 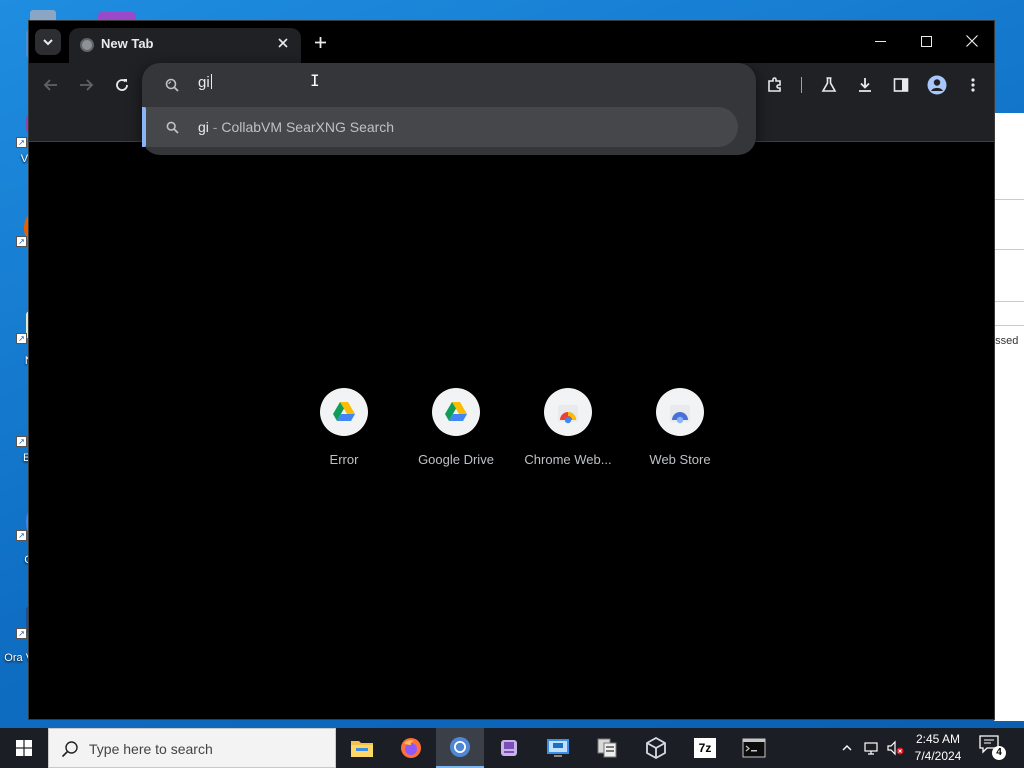 I want to click on labs-button, so click(x=829, y=85).